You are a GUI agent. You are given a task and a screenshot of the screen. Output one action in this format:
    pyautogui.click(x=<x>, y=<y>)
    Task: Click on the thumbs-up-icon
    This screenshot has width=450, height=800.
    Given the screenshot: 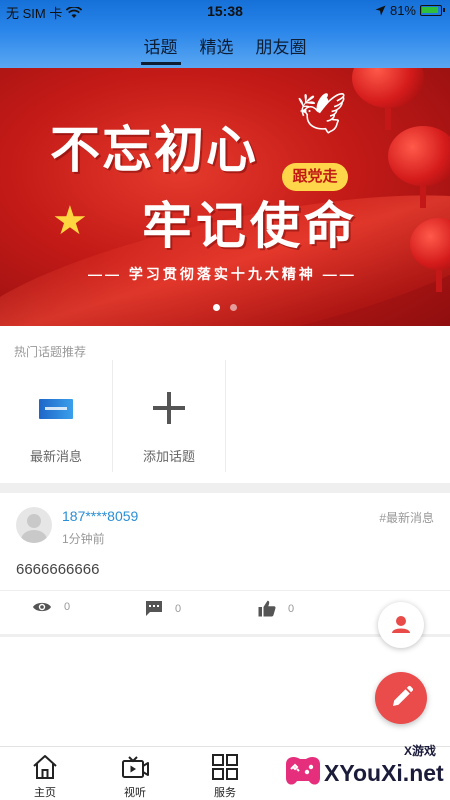 What is the action you would take?
    pyautogui.click(x=267, y=608)
    